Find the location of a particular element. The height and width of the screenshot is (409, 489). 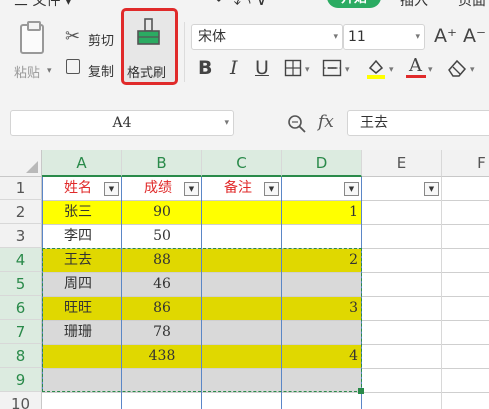

cell-b8: 438 is located at coordinates (162, 356).